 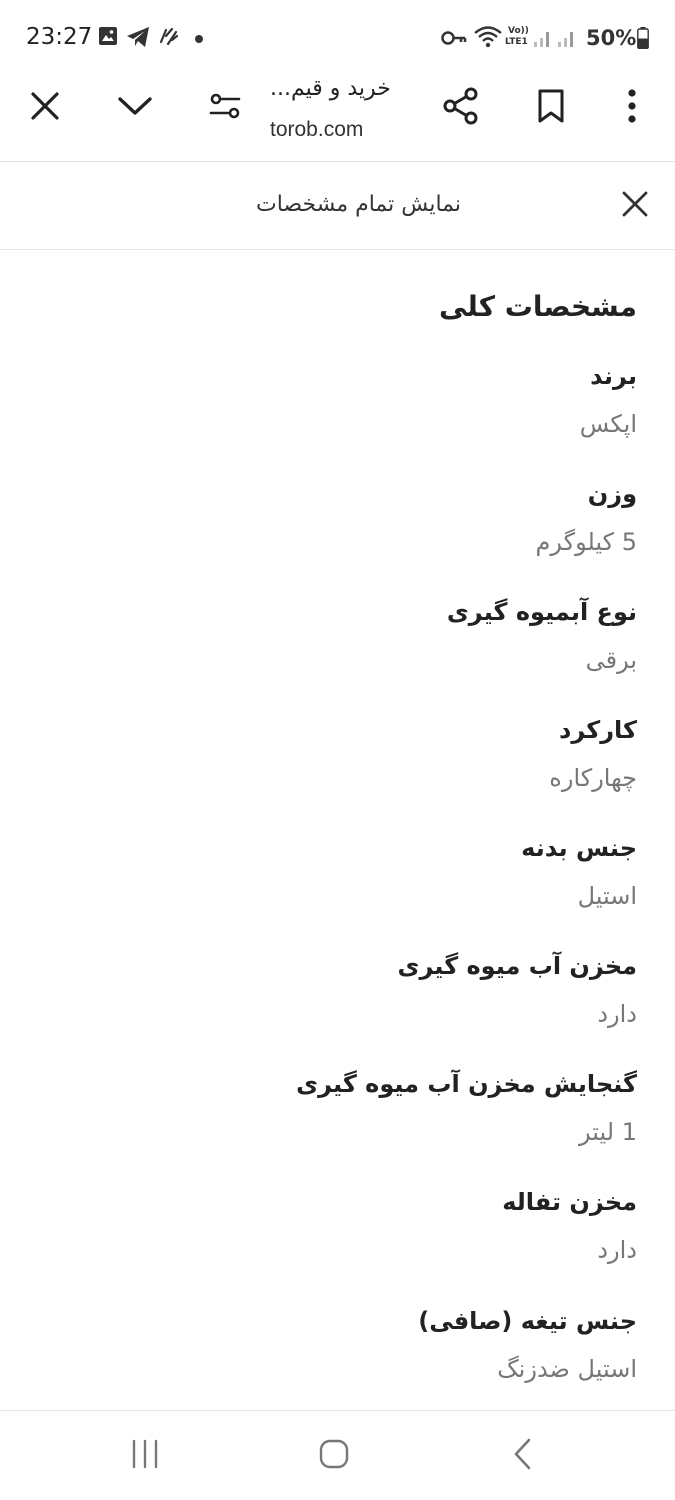 What do you see at coordinates (337, 990) in the screenshot?
I see `spec-item: مخزن آب میوه گیری دارد` at bounding box center [337, 990].